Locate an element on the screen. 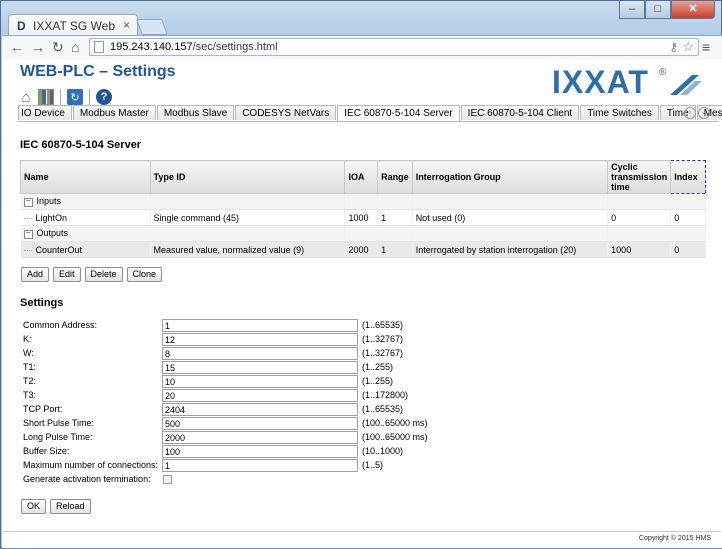 This screenshot has width=722, height=549. logo-text: IXXAT is located at coordinates (600, 81).